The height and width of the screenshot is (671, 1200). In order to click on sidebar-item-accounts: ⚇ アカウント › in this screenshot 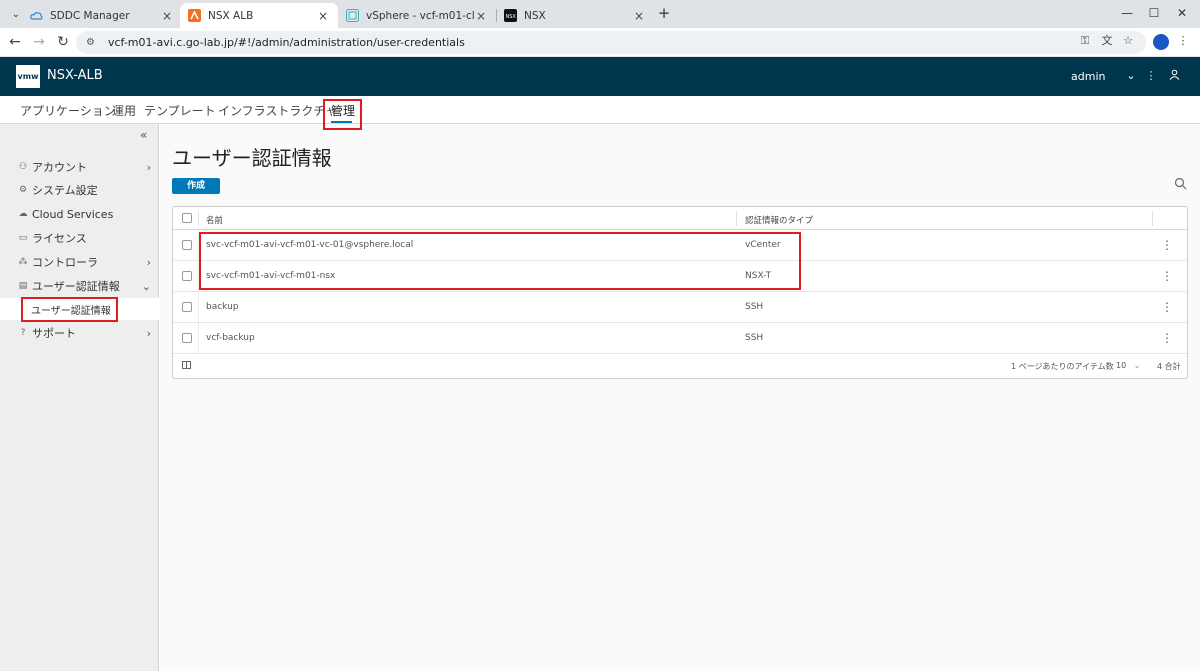, I will do `click(79, 167)`.